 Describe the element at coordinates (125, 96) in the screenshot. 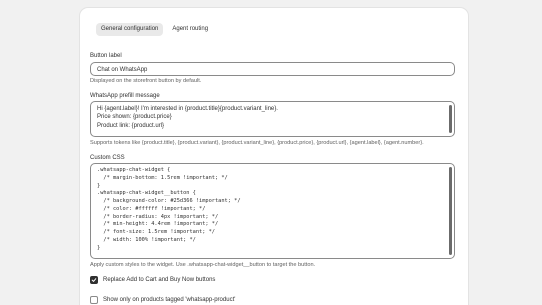

I see `prefill-message-heading: WhatsApp prefill message` at that location.